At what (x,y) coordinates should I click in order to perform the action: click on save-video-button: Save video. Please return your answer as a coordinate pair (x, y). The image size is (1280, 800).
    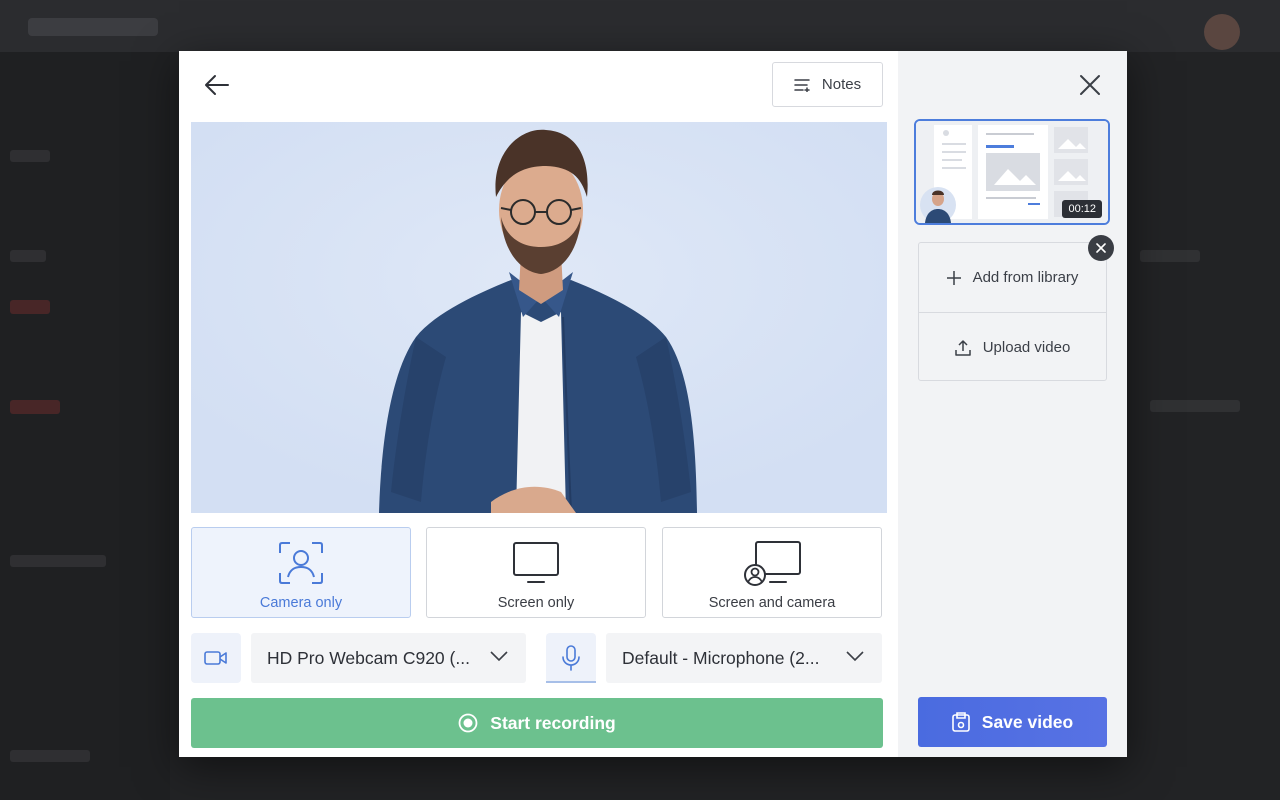
    Looking at the image, I should click on (1012, 722).